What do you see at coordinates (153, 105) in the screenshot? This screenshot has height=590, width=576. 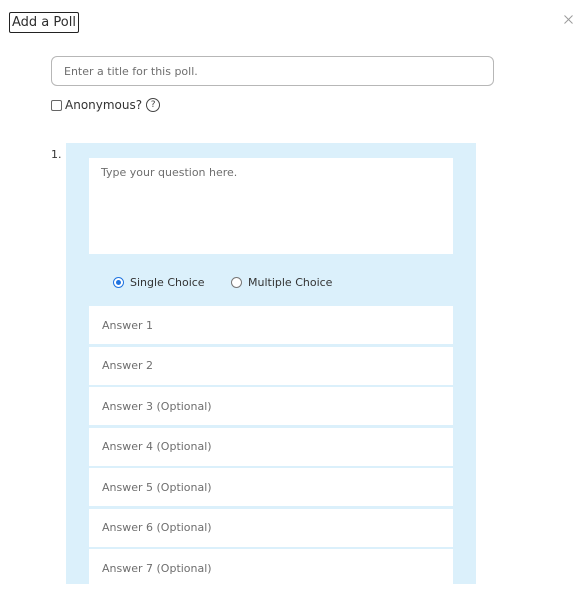 I see `help-icon: ?` at bounding box center [153, 105].